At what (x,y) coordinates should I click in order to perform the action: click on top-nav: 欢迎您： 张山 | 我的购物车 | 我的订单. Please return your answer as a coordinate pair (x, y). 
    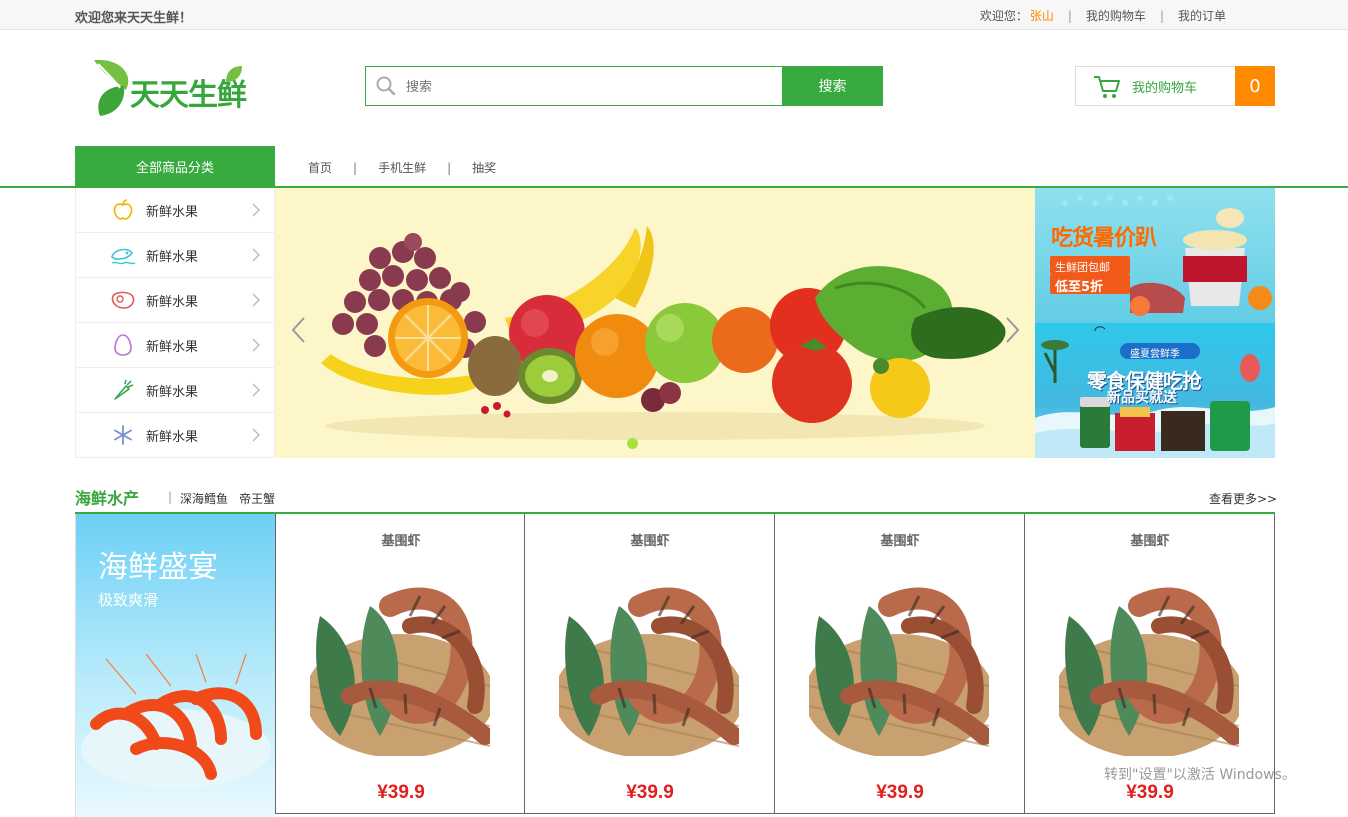
    Looking at the image, I should click on (1103, 15).